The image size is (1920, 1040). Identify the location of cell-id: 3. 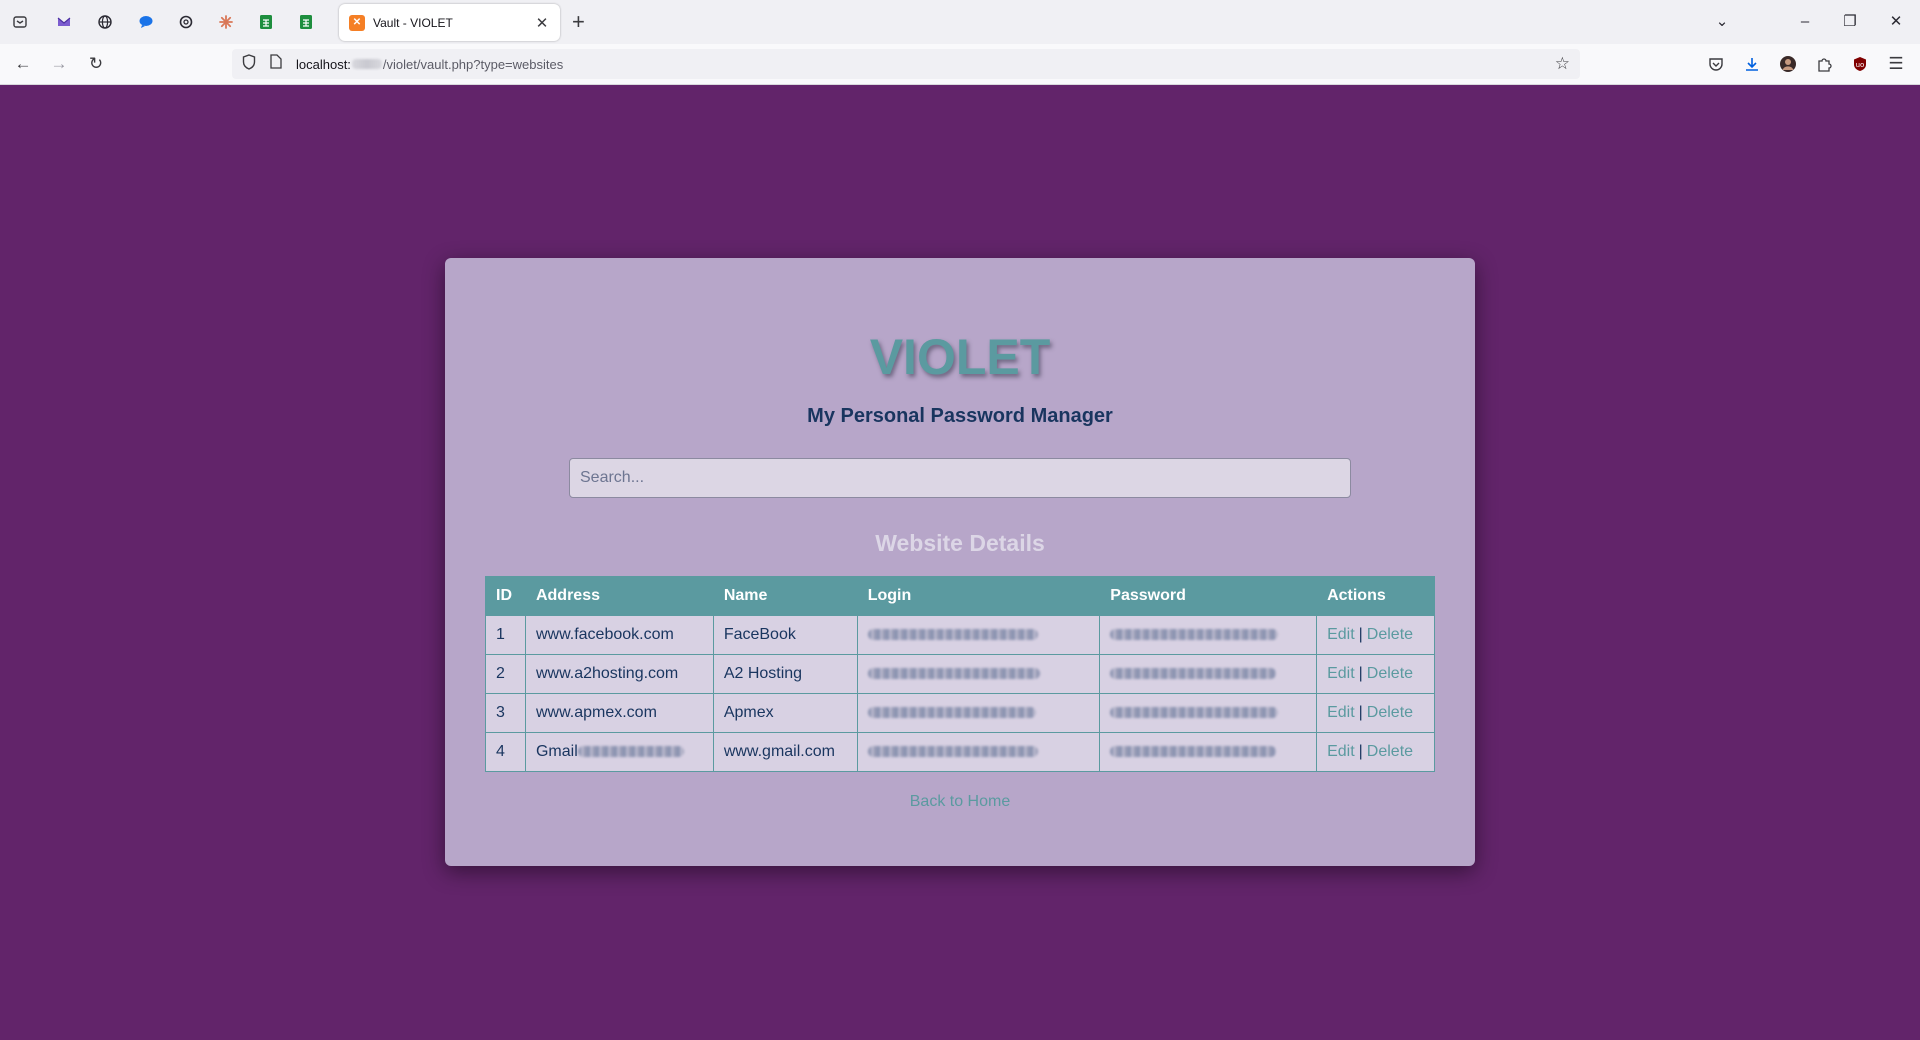
(505, 713).